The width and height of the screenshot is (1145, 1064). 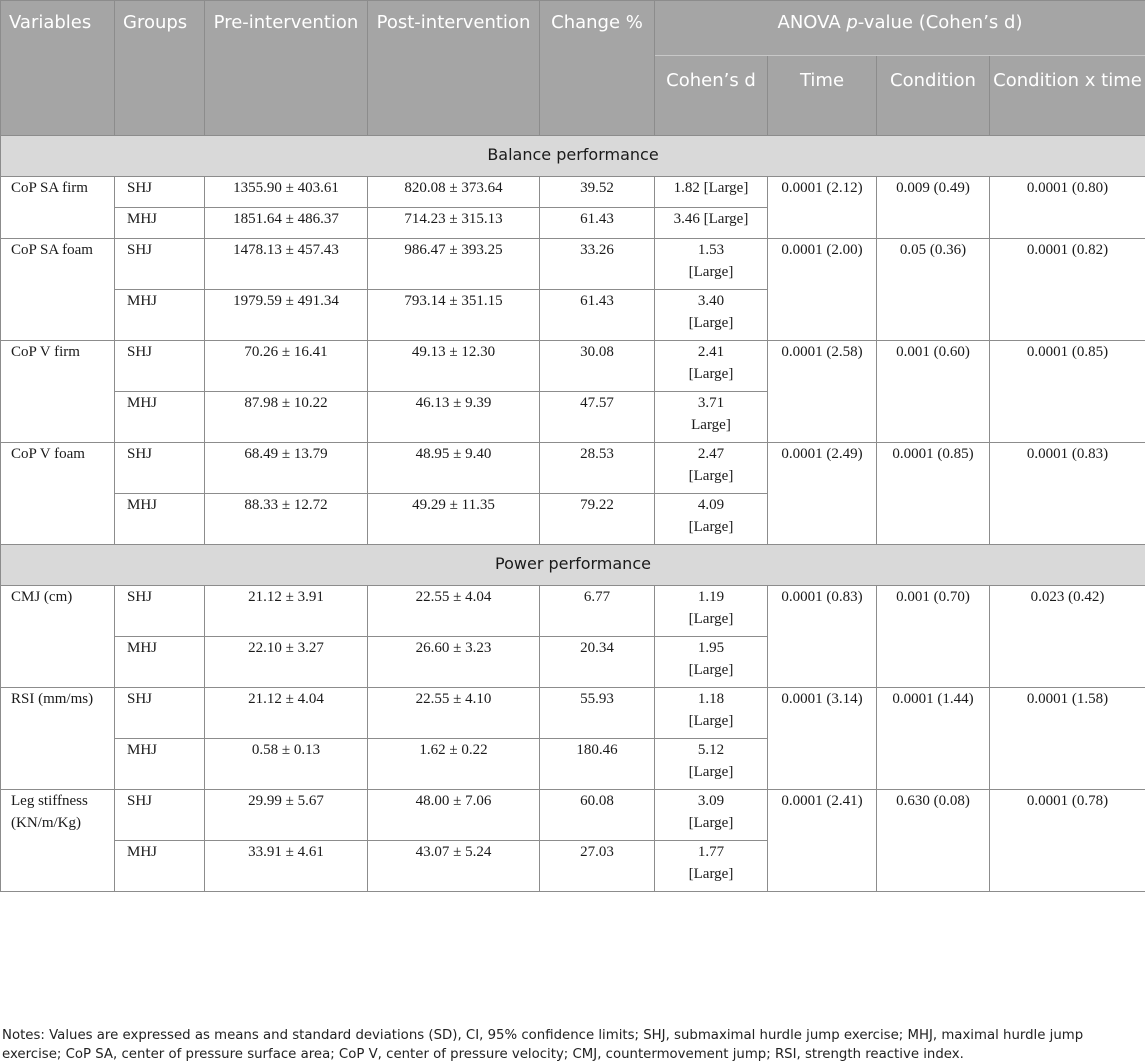 I want to click on change-value: 20.34, so click(x=597, y=662).